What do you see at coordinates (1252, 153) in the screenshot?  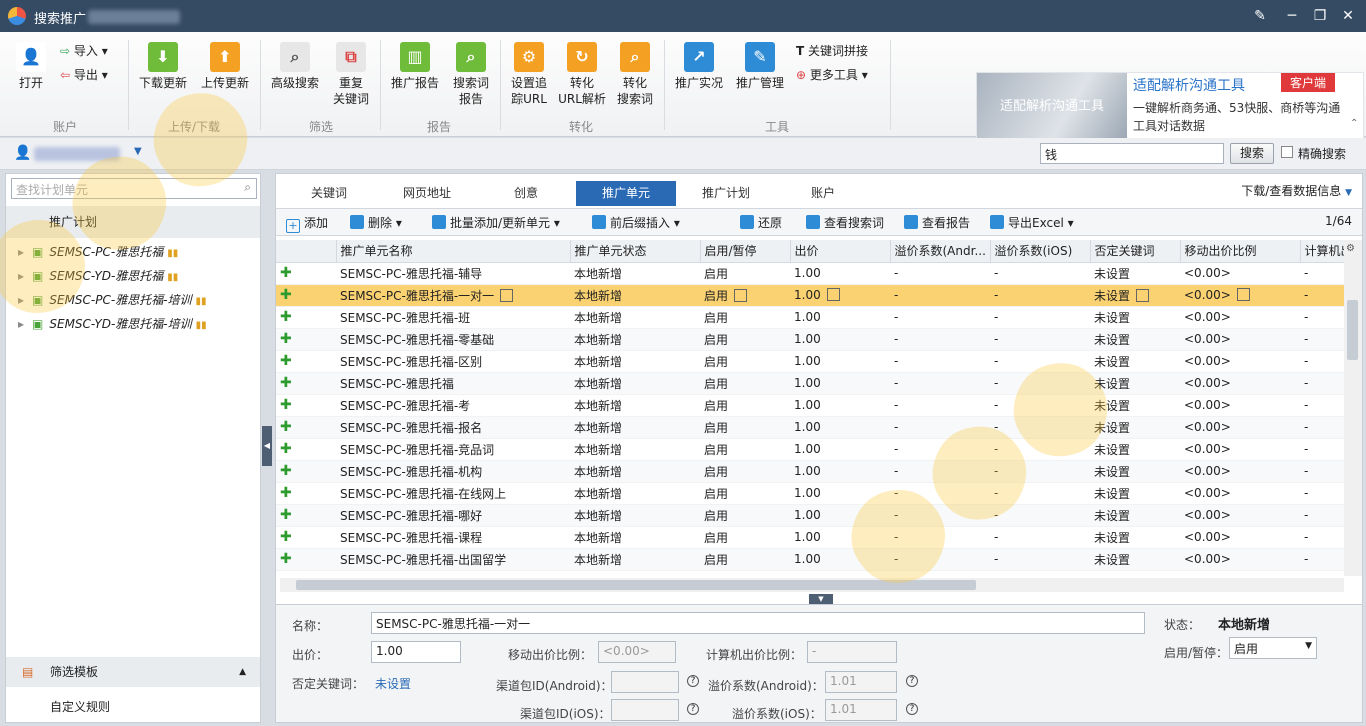 I see `search-button: 搜索` at bounding box center [1252, 153].